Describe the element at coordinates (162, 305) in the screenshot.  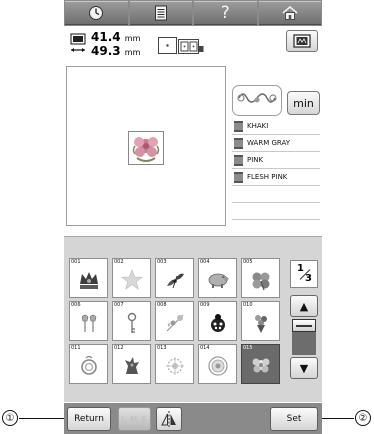
I see `pattern-number: 008` at that location.